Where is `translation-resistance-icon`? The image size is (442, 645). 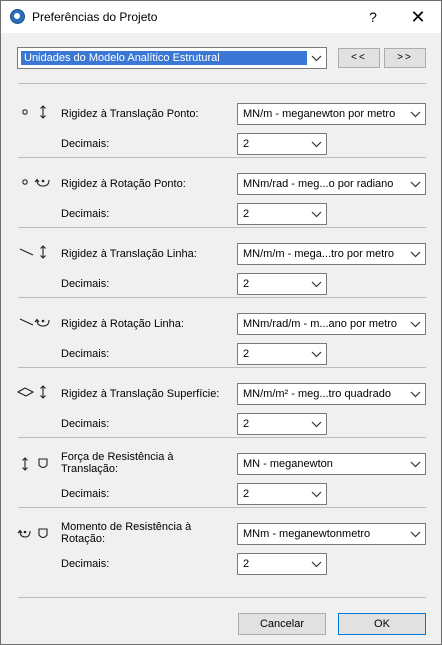 translation-resistance-icon is located at coordinates (35, 464).